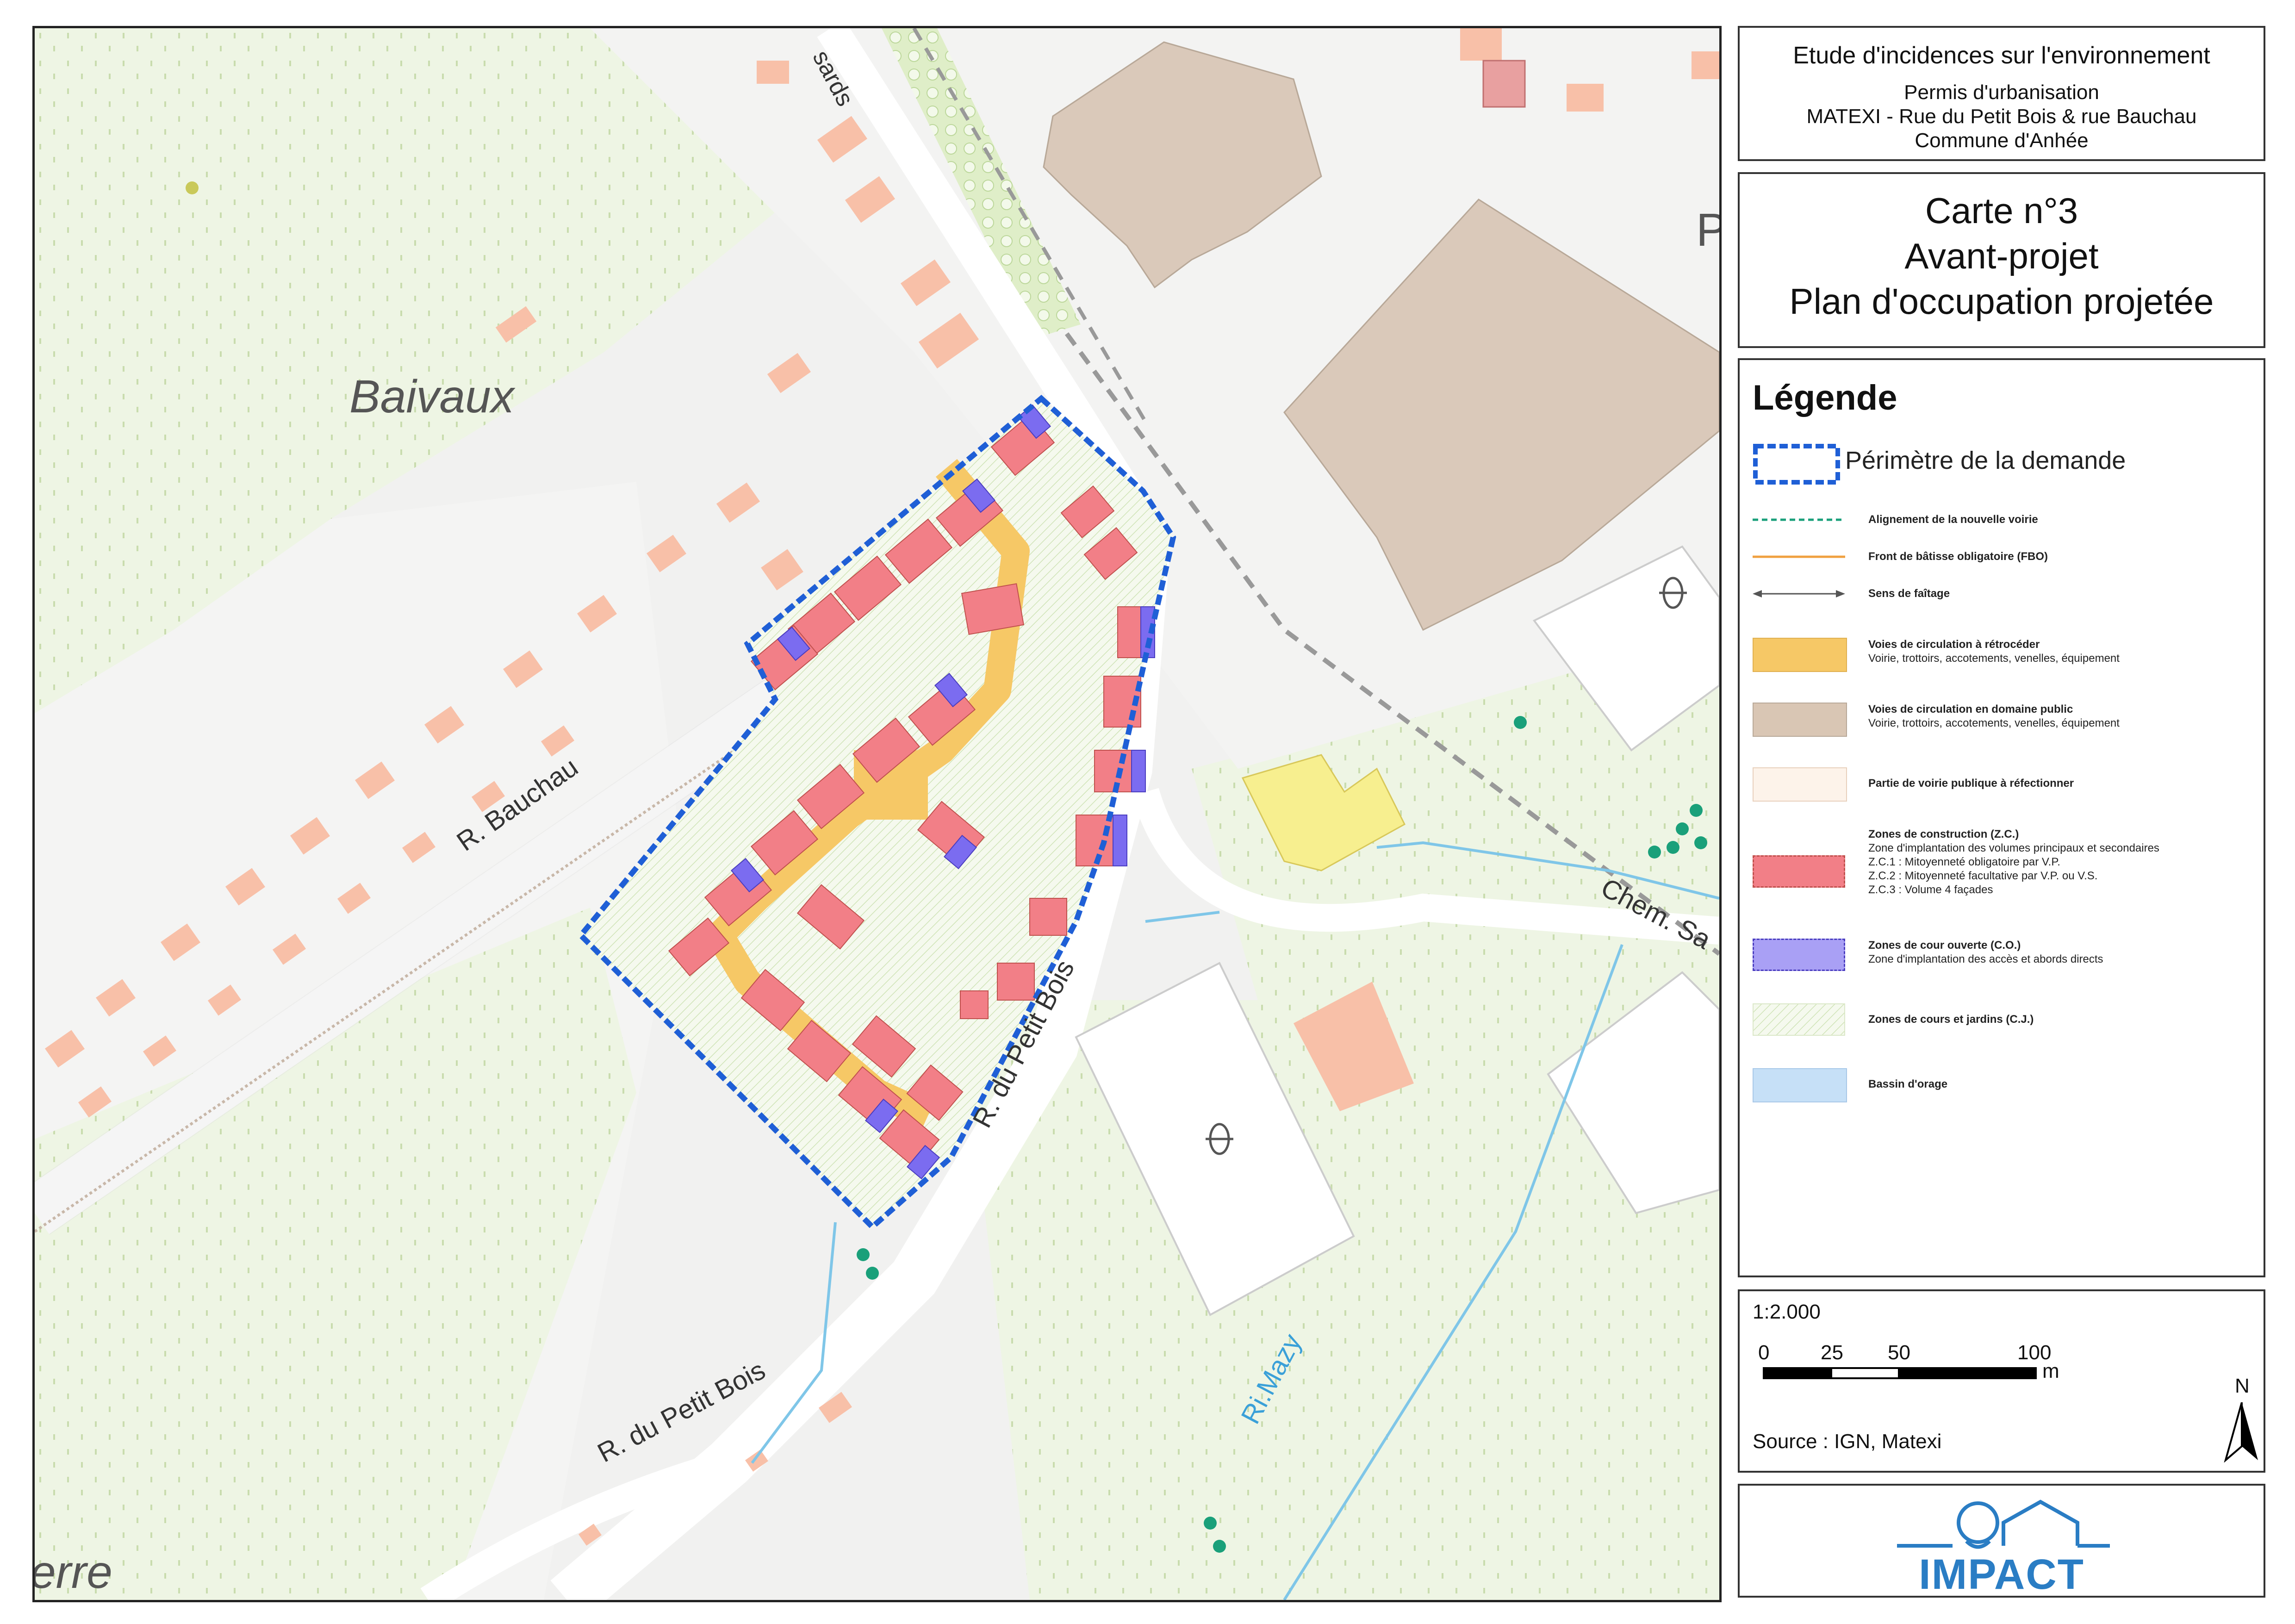  Describe the element at coordinates (2001, 210) in the screenshot. I see `map-number: Carte n°3` at that location.